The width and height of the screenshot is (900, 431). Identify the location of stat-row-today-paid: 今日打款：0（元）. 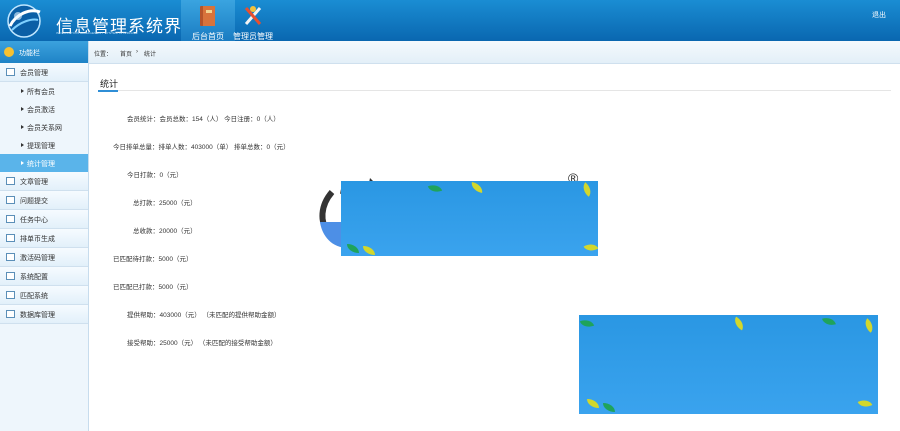
(155, 175).